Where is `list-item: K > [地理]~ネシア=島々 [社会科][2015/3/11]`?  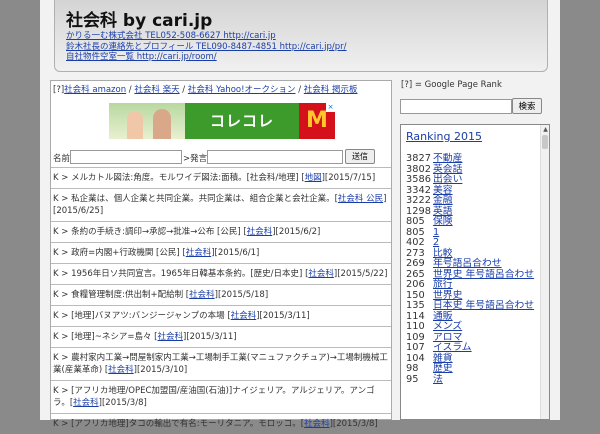
list-item: K > [地理]~ネシア=島々 [社会科][2015/3/11] is located at coordinates (221, 336).